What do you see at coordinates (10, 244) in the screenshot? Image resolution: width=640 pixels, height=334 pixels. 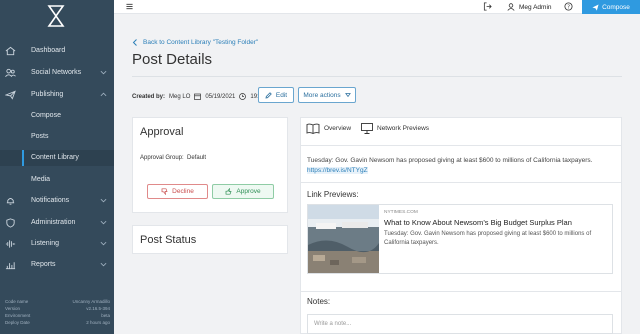 I see `broadcast-icon` at bounding box center [10, 244].